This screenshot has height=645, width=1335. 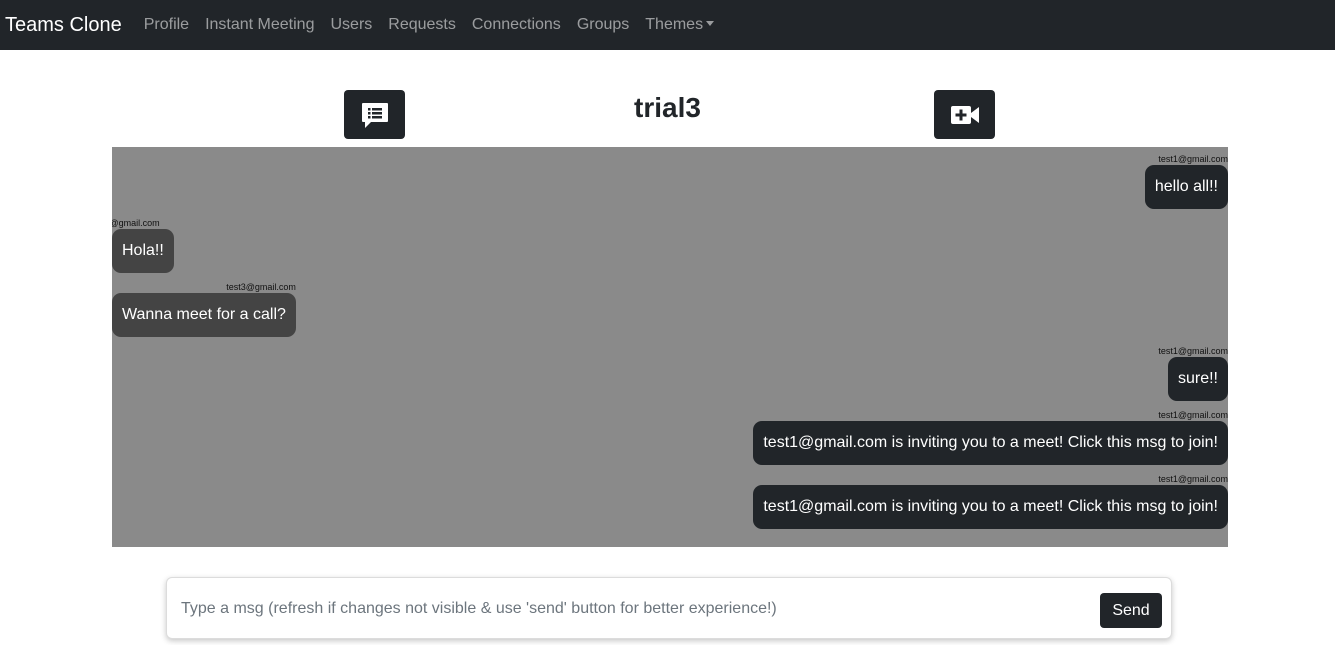 What do you see at coordinates (259, 25) in the screenshot?
I see `nav-instant-meeting: Instant Meeting` at bounding box center [259, 25].